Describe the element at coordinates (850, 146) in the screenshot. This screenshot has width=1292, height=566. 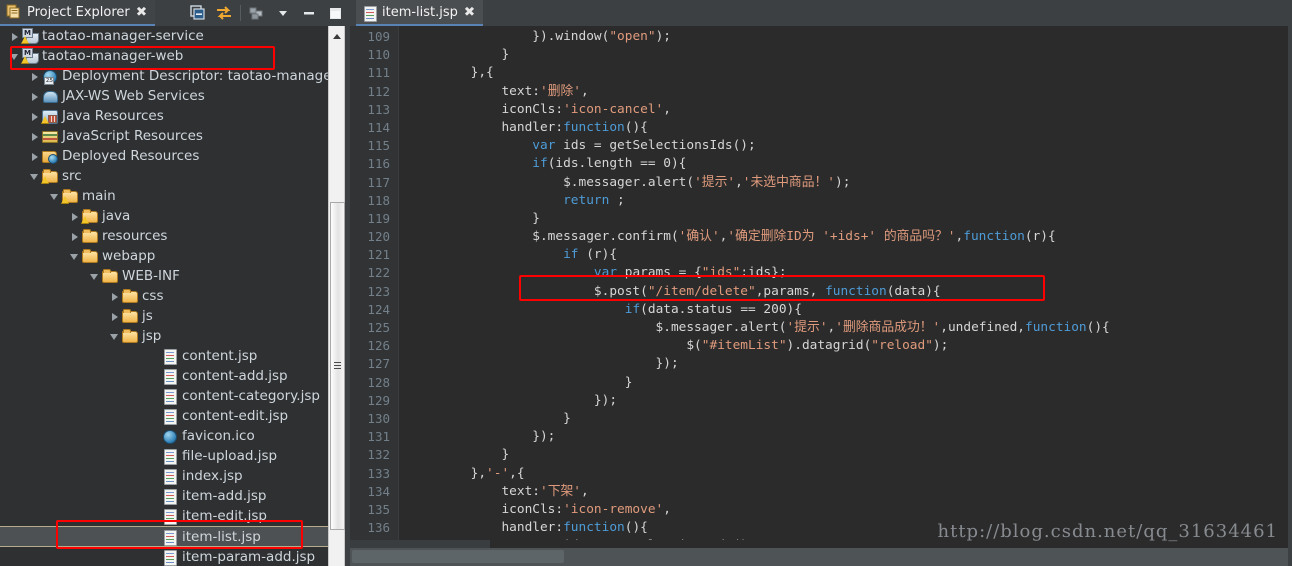
I see `code-line: var ids = getSelectionsIds();` at that location.